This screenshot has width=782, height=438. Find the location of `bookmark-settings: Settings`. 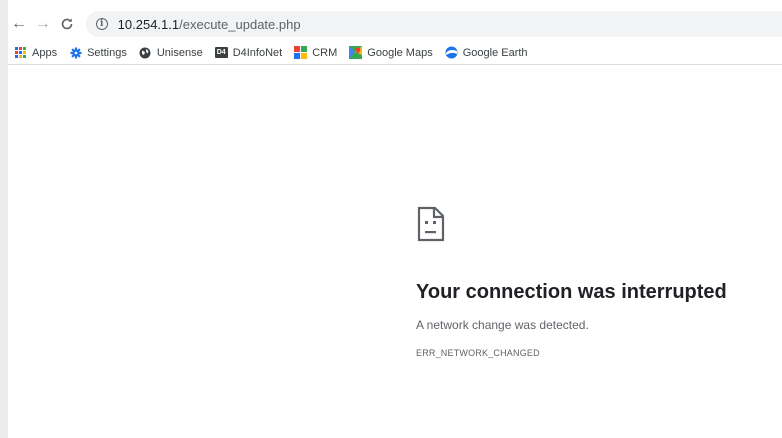

bookmark-settings: Settings is located at coordinates (98, 52).